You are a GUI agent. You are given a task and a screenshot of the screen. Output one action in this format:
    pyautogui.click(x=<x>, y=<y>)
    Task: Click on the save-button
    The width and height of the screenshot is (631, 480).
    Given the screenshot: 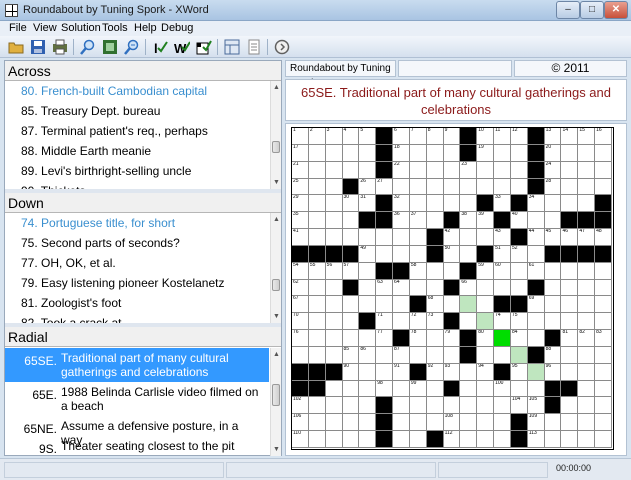 What is the action you would take?
    pyautogui.click(x=38, y=47)
    